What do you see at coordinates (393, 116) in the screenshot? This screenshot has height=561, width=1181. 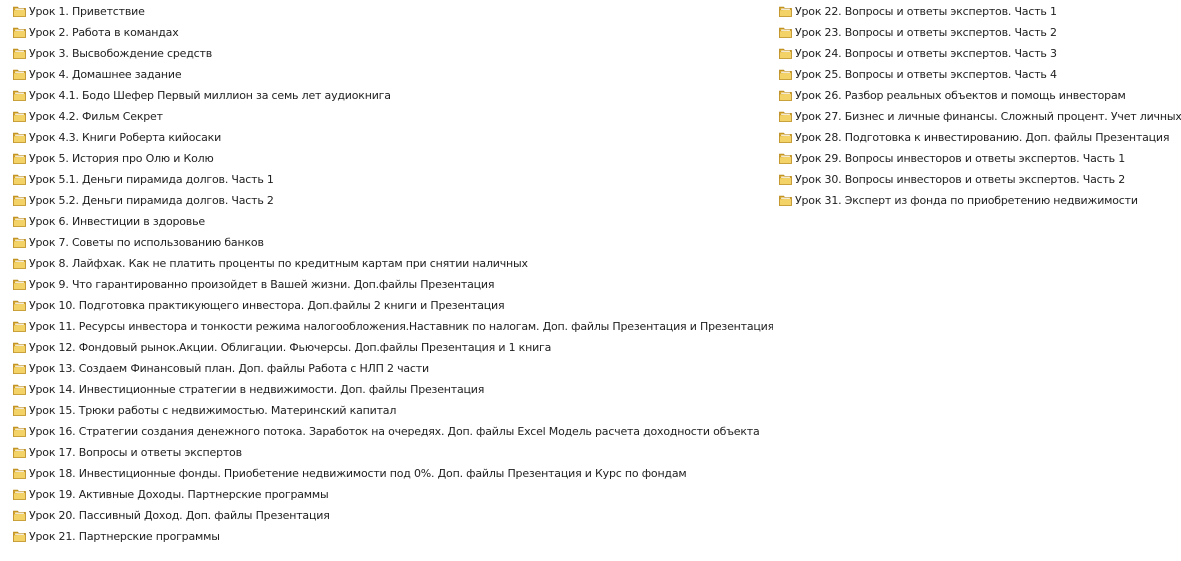 I see `folder-item: Урок 4.2. Фильм Секрет` at bounding box center [393, 116].